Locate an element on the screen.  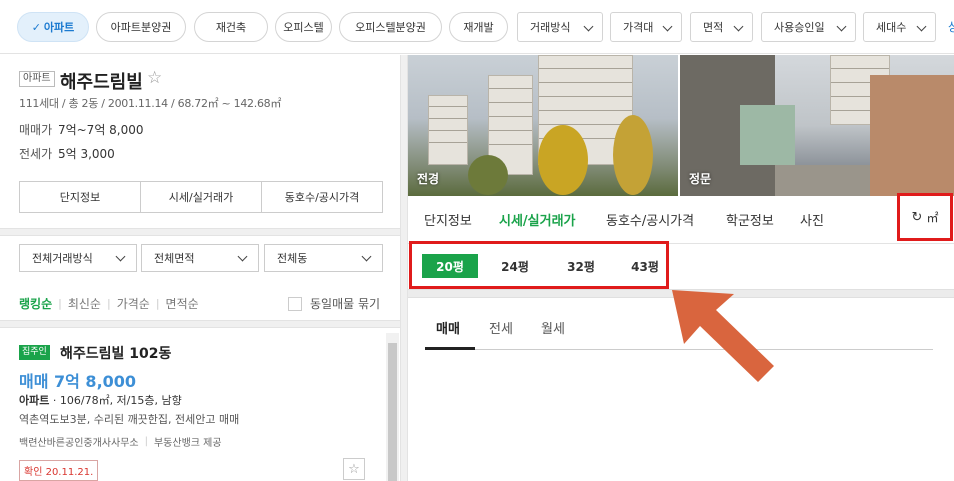
photo-caption-main-gate: 정문 is located at coordinates (700, 179).